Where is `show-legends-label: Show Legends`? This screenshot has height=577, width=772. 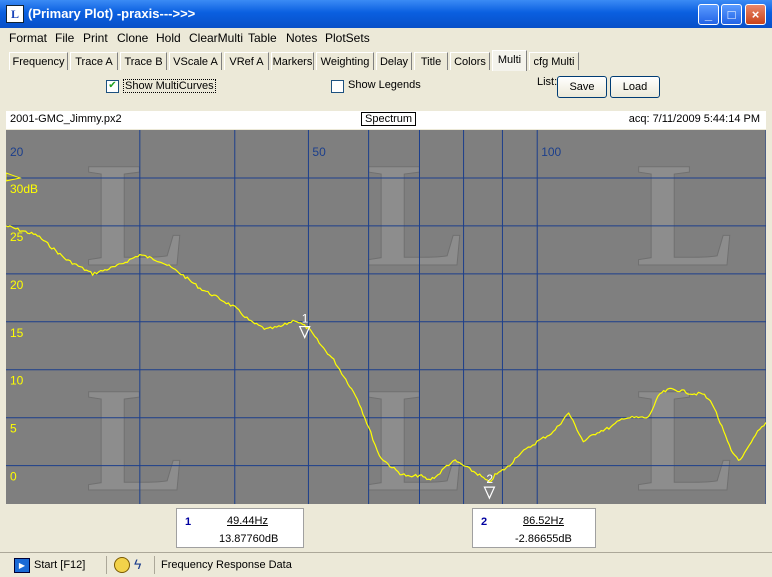 show-legends-label: Show Legends is located at coordinates (384, 85).